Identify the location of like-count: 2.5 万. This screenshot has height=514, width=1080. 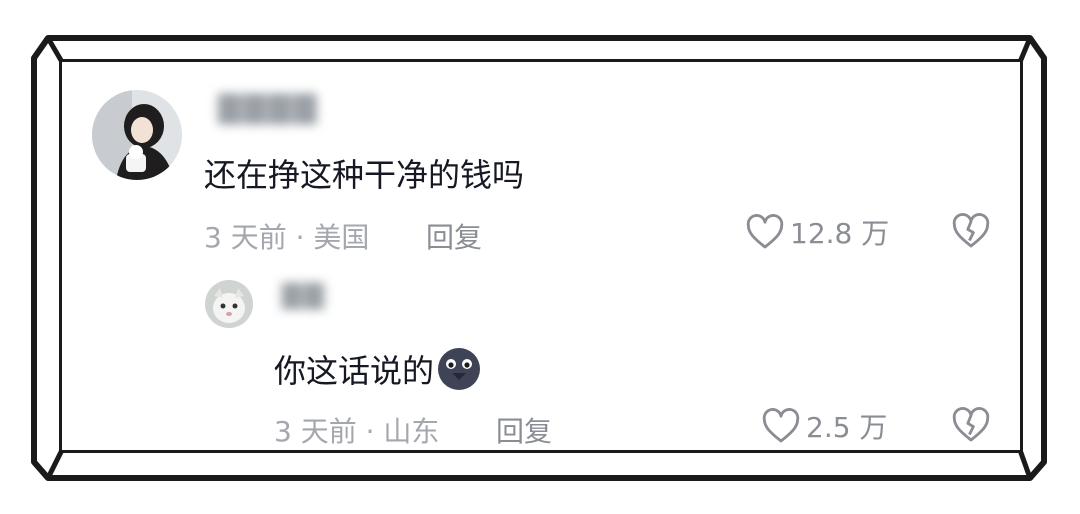
(847, 427).